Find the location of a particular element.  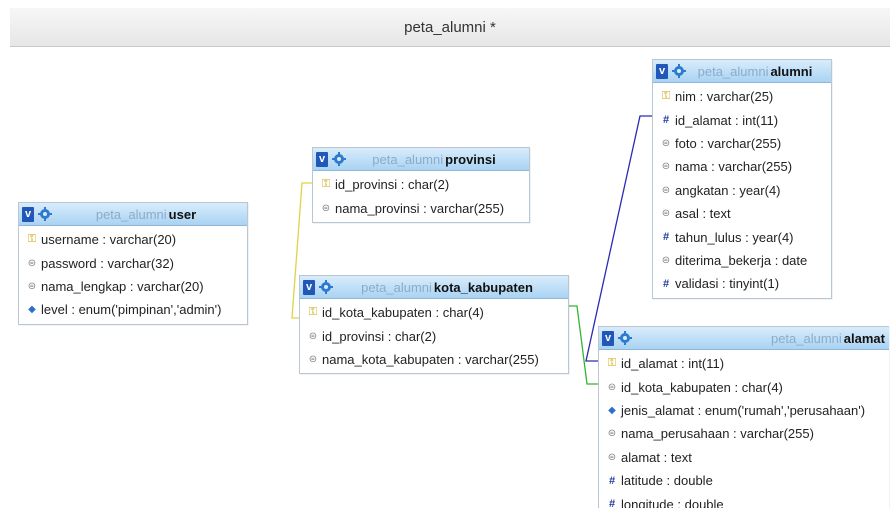

designer-title-bar: peta_alumni * is located at coordinates (450, 27).